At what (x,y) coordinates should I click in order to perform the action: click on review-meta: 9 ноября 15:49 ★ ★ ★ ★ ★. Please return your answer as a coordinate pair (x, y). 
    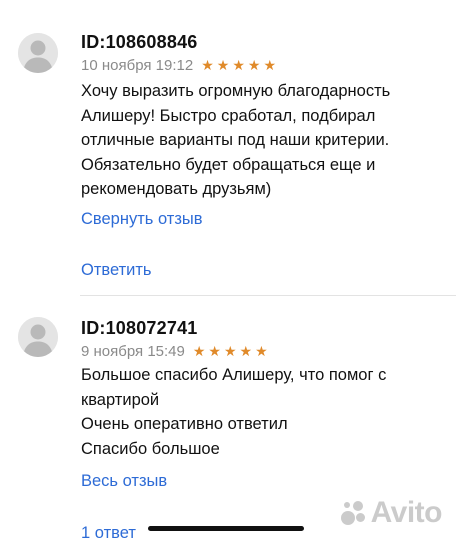
    Looking at the image, I should click on (174, 351).